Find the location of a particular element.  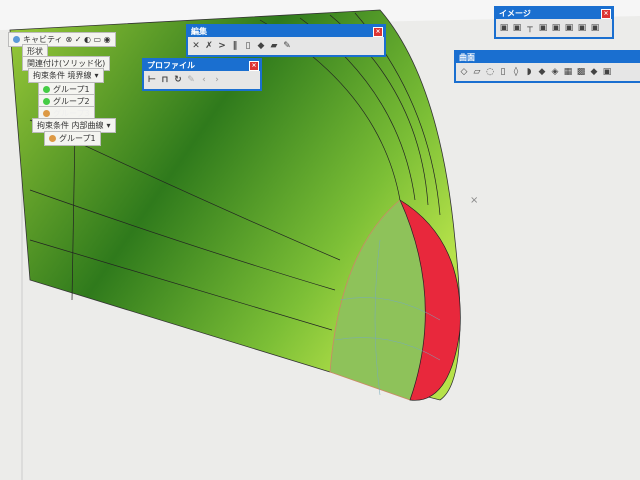

rotate-icon: ↻ is located at coordinates (178, 80).